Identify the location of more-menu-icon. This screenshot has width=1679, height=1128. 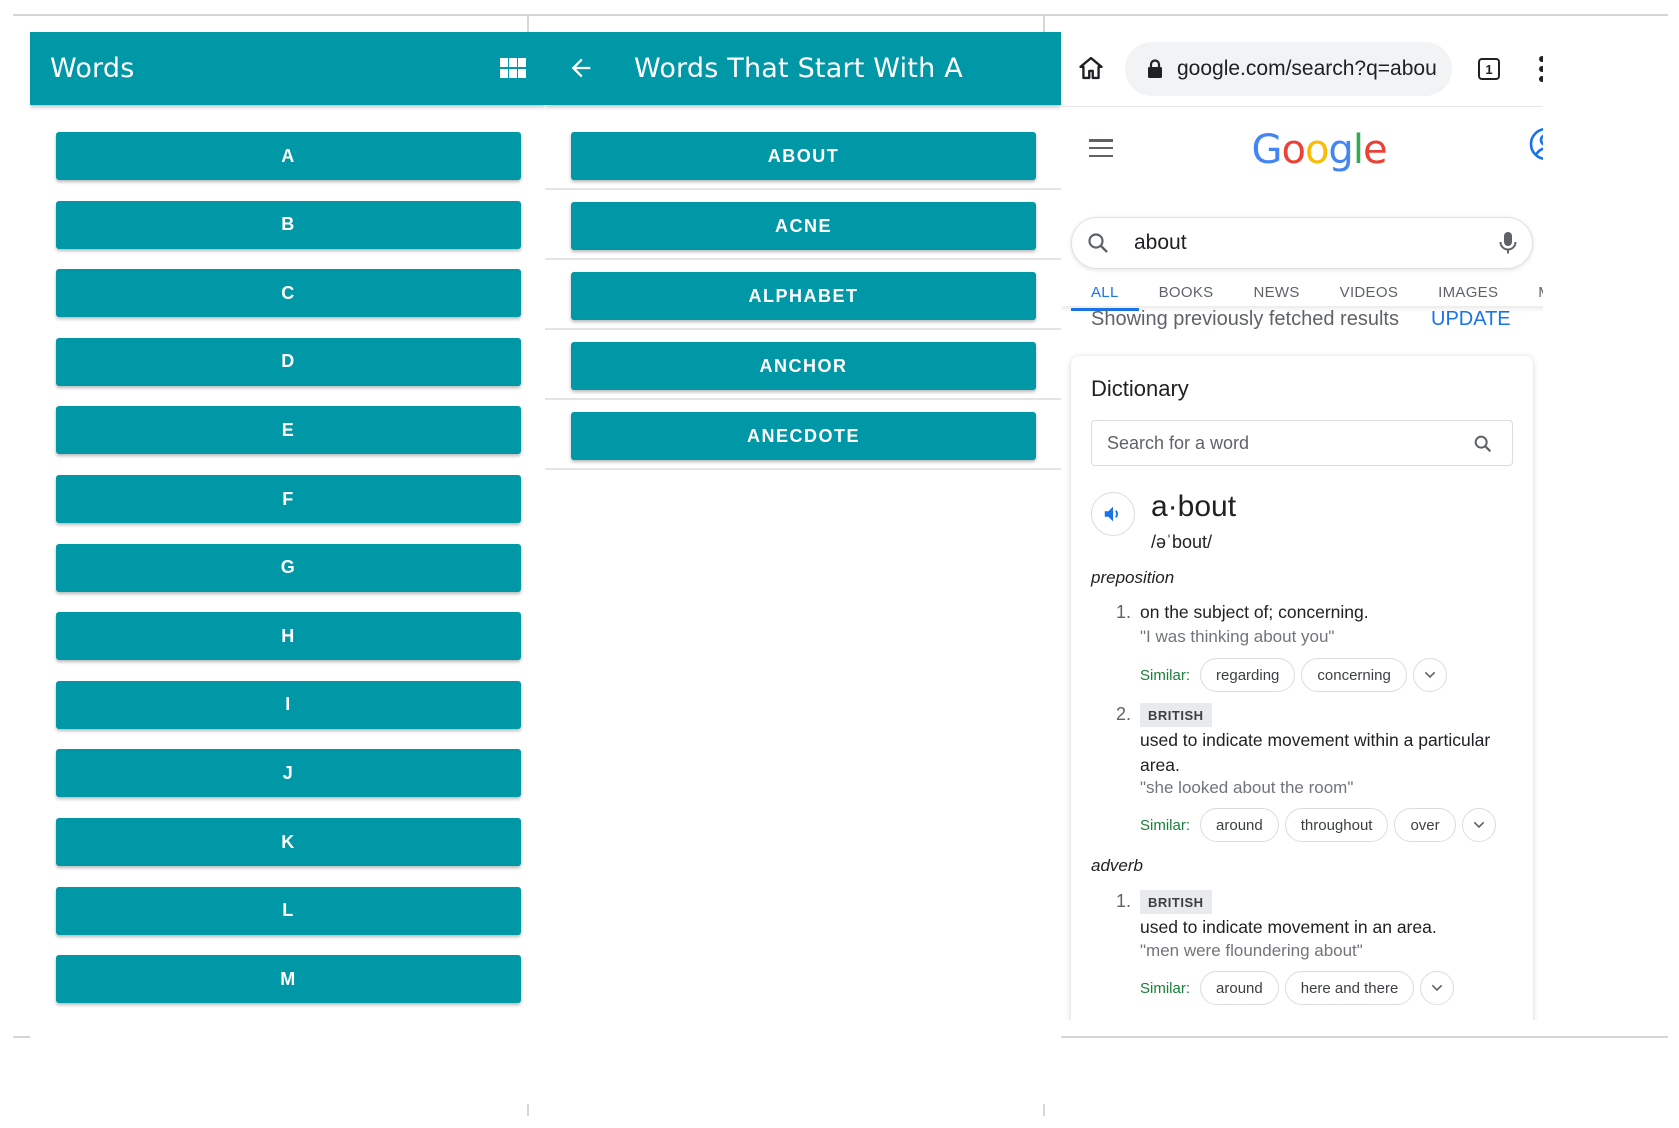
(1541, 69).